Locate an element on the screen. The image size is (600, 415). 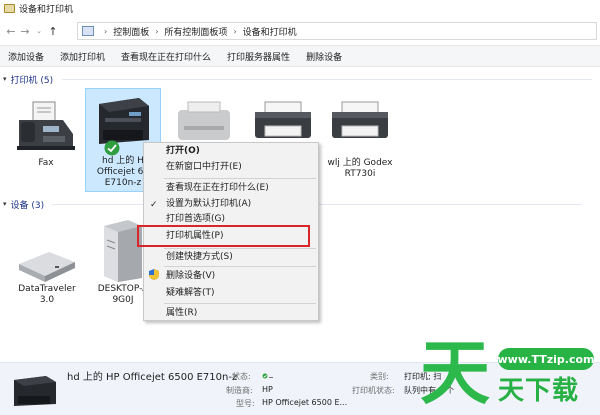
up-arrow-icon: ↑ is located at coordinates (53, 31).